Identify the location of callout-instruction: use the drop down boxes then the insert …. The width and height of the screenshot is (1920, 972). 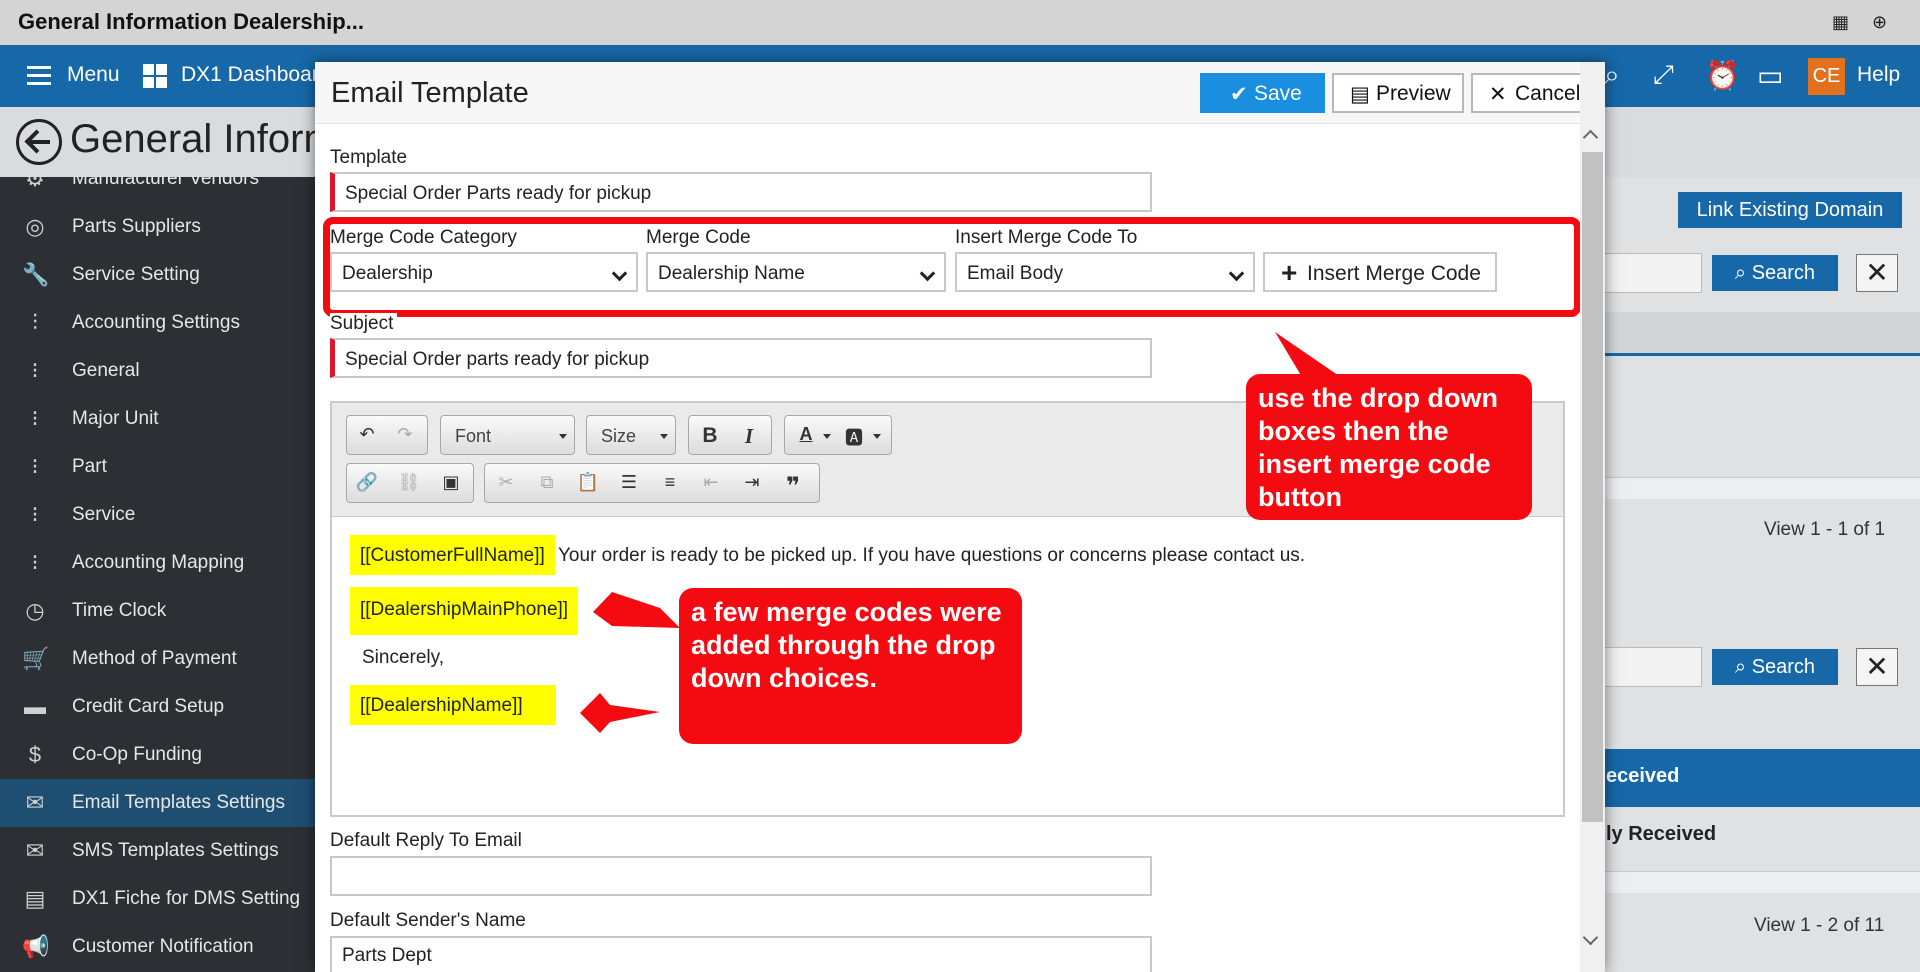
(1389, 447).